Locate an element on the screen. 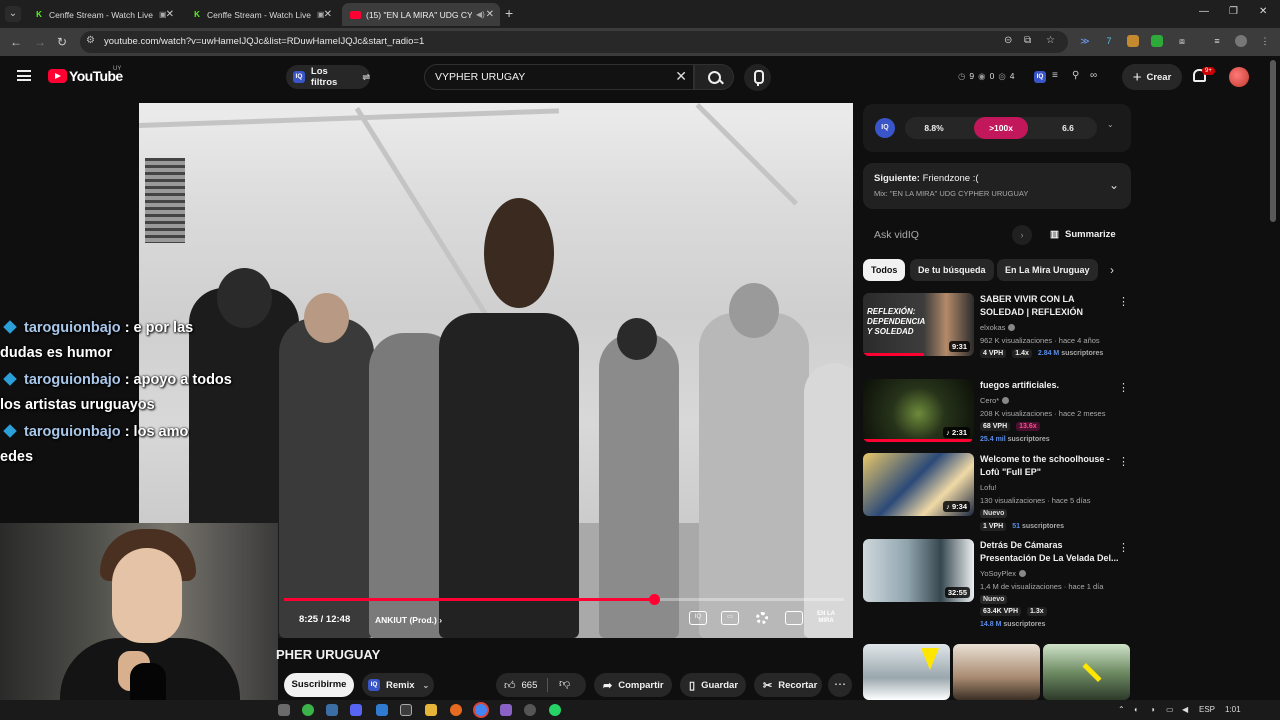 Image resolution: width=1280 pixels, height=720 pixels. vidiq-header-icon: IQ is located at coordinates (1043, 76).